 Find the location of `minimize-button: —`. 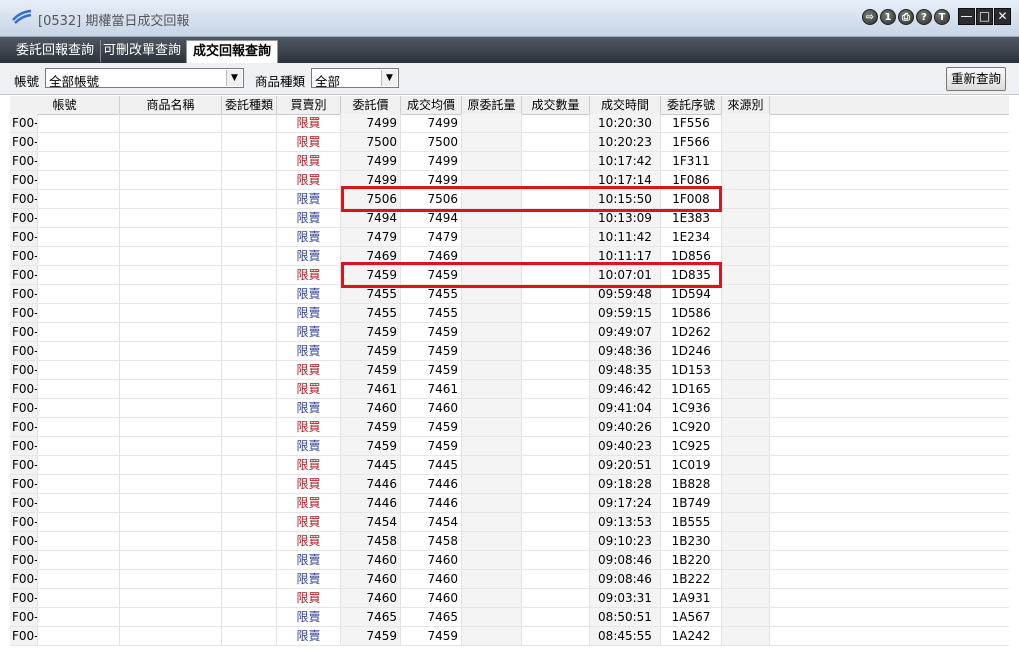

minimize-button: — is located at coordinates (966, 16).